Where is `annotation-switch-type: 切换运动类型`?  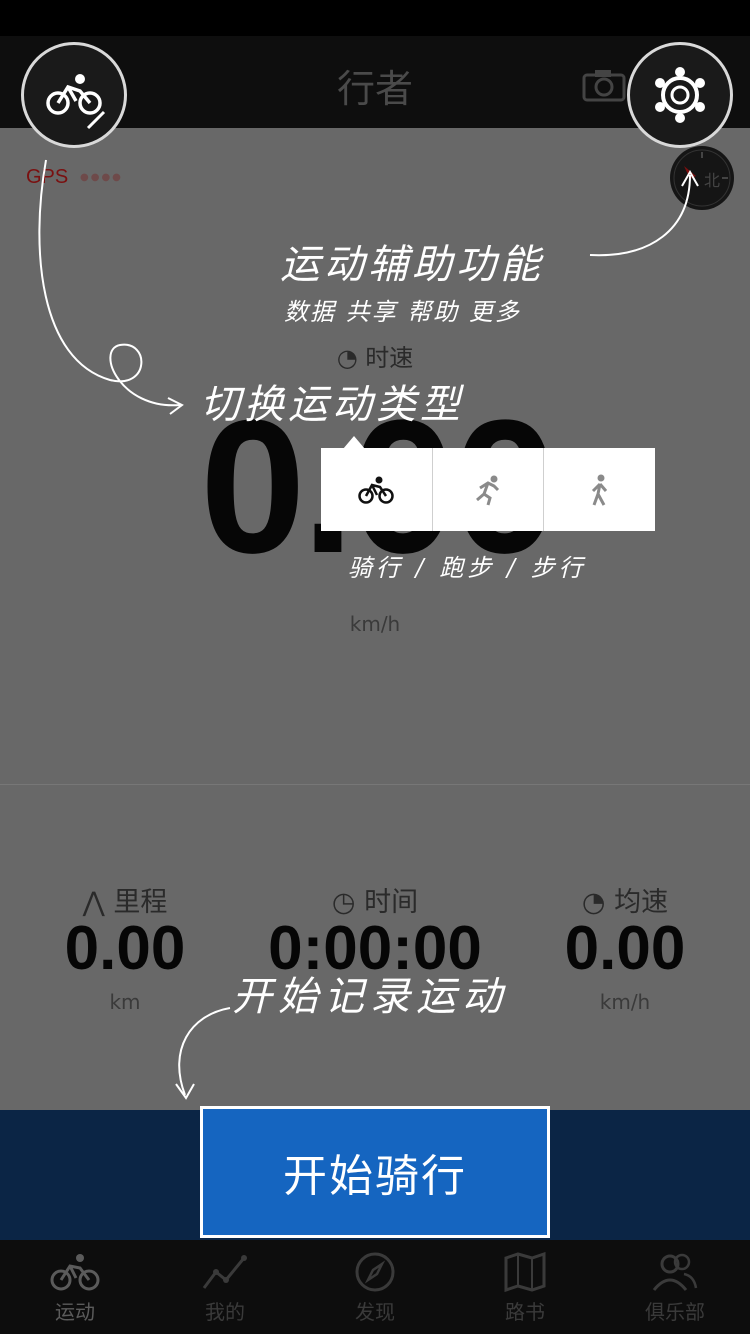
annotation-switch-type: 切换运动类型 is located at coordinates (332, 405).